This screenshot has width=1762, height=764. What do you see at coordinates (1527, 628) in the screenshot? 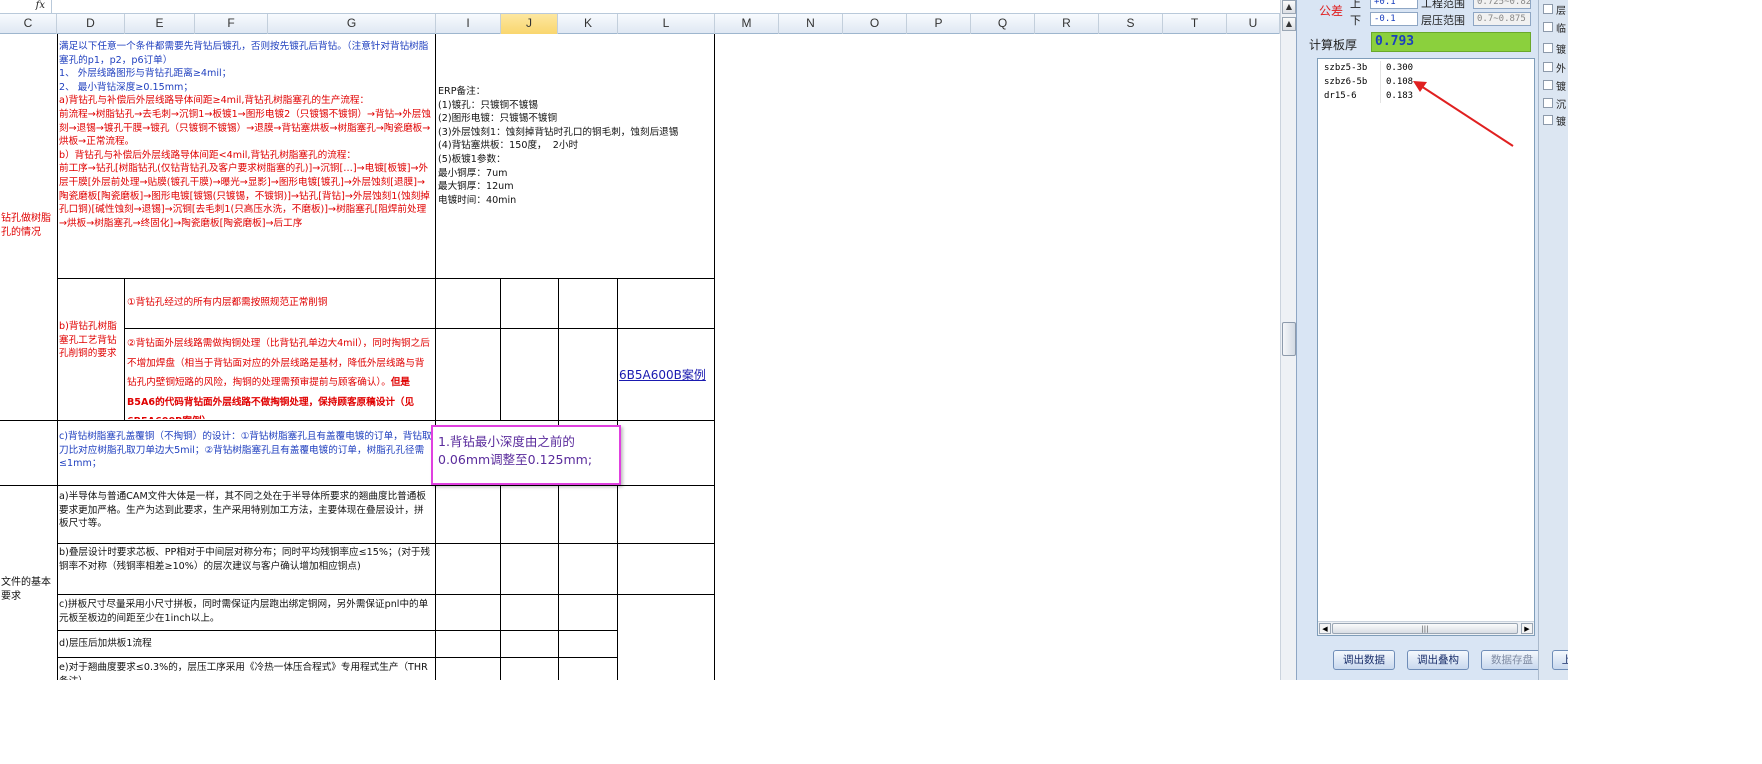
I see `scroll-right-icon: ▶` at bounding box center [1527, 628].